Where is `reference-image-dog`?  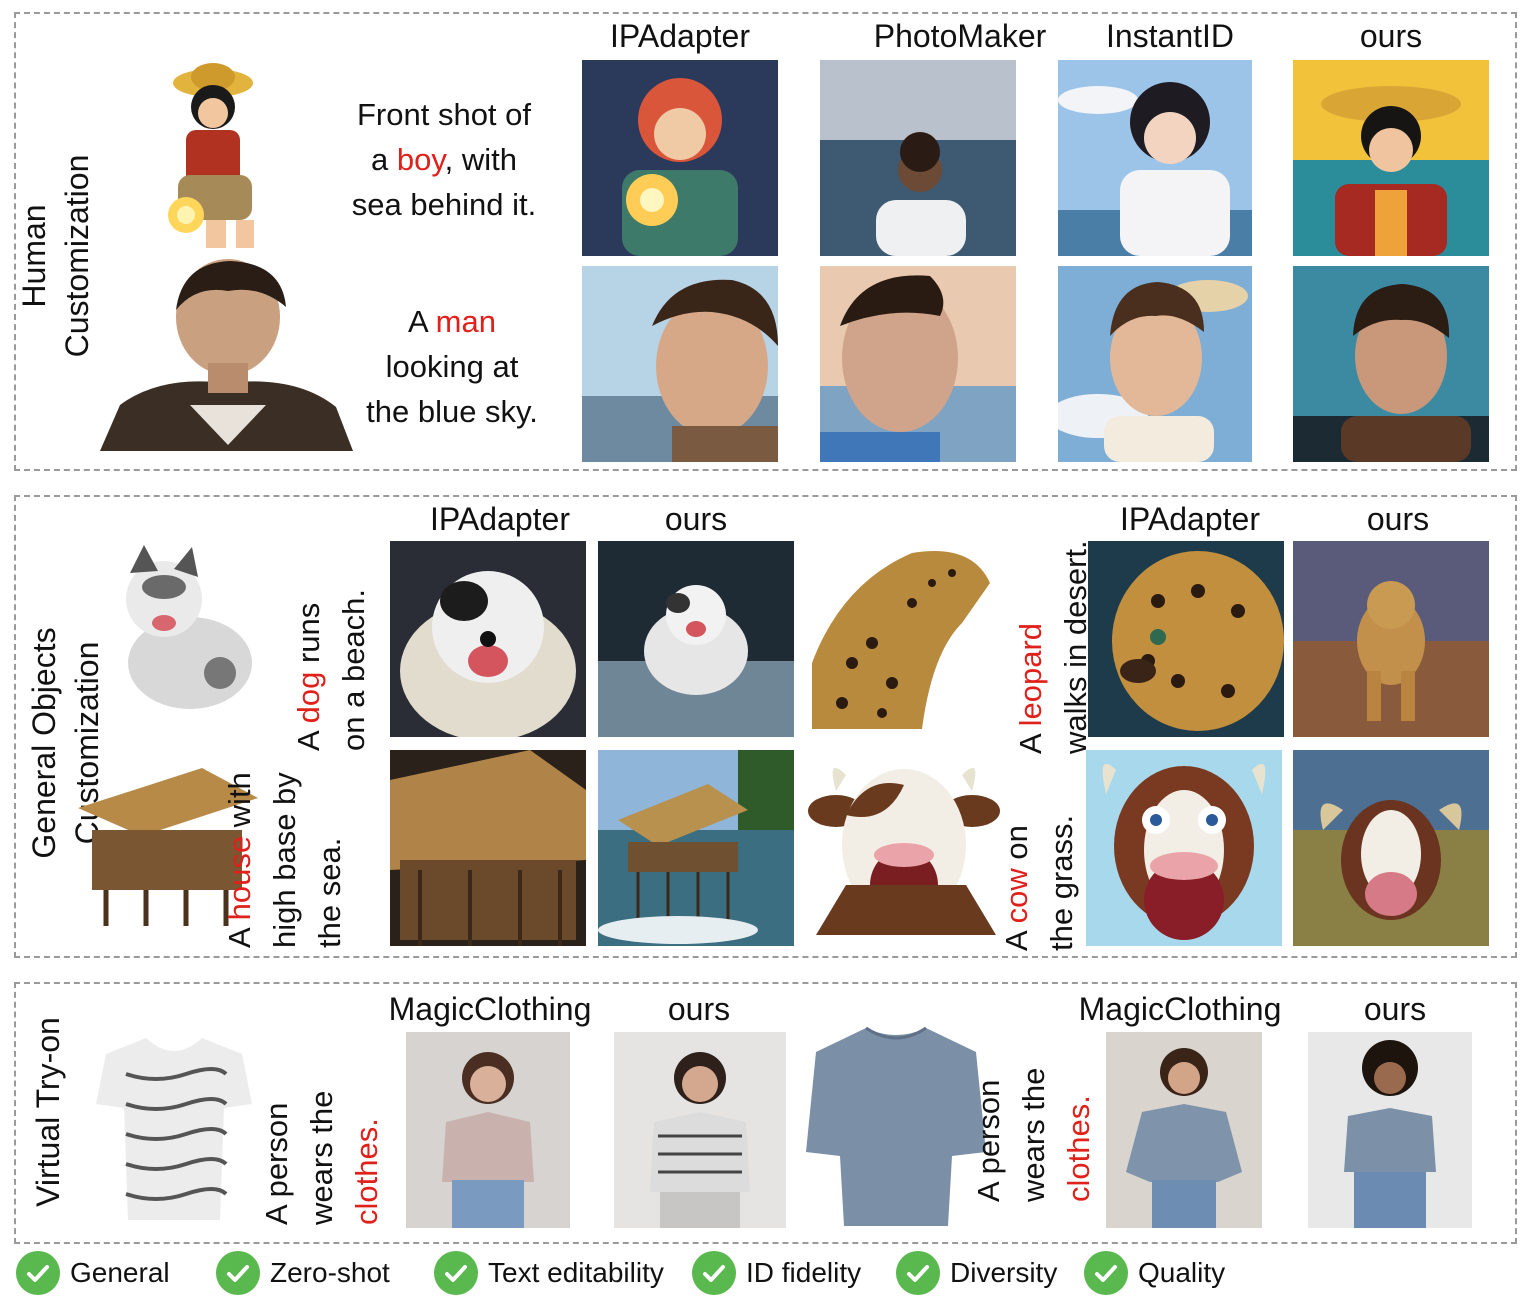
reference-image-dog is located at coordinates (180, 628).